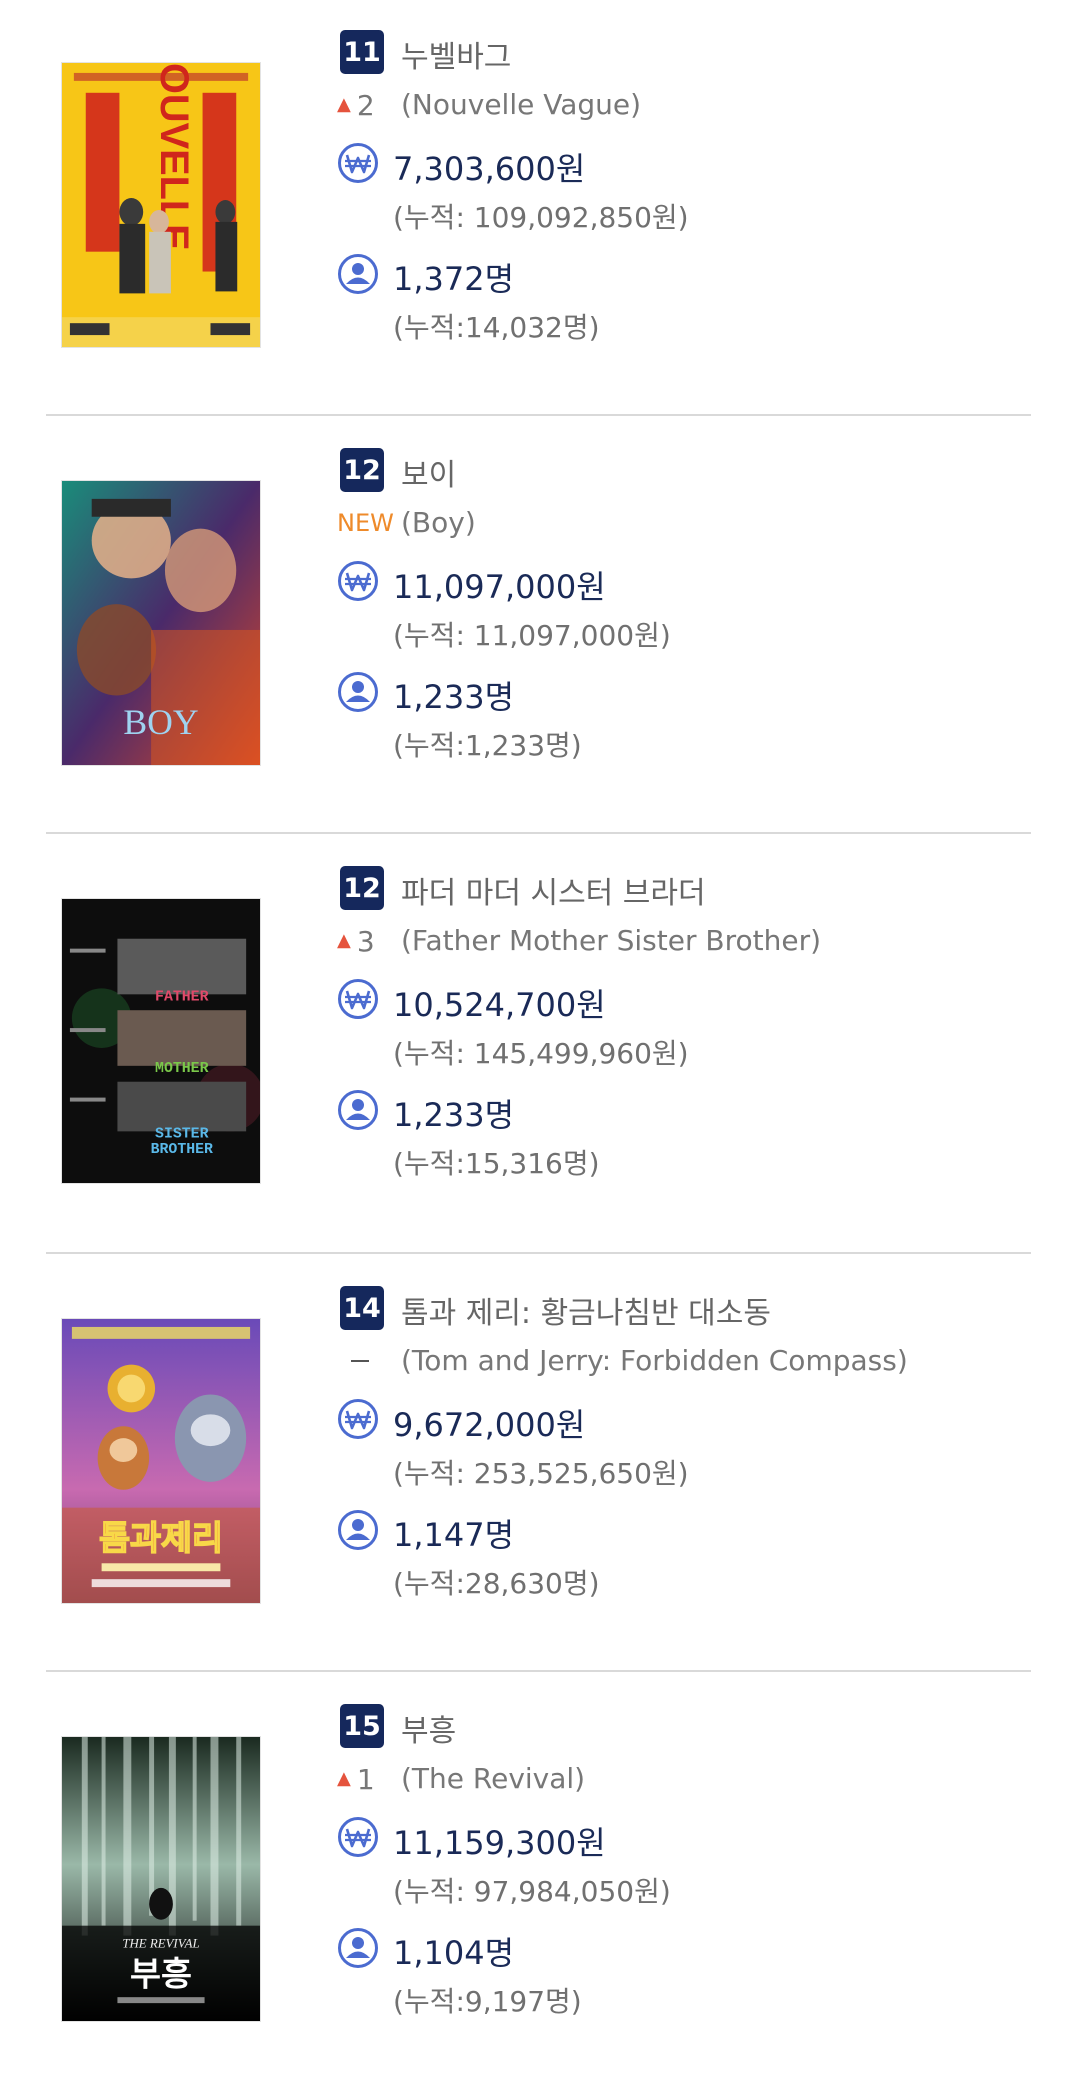 This screenshot has width=1079, height=2081. What do you see at coordinates (161, 623) in the screenshot?
I see `boy-poster: BOY` at bounding box center [161, 623].